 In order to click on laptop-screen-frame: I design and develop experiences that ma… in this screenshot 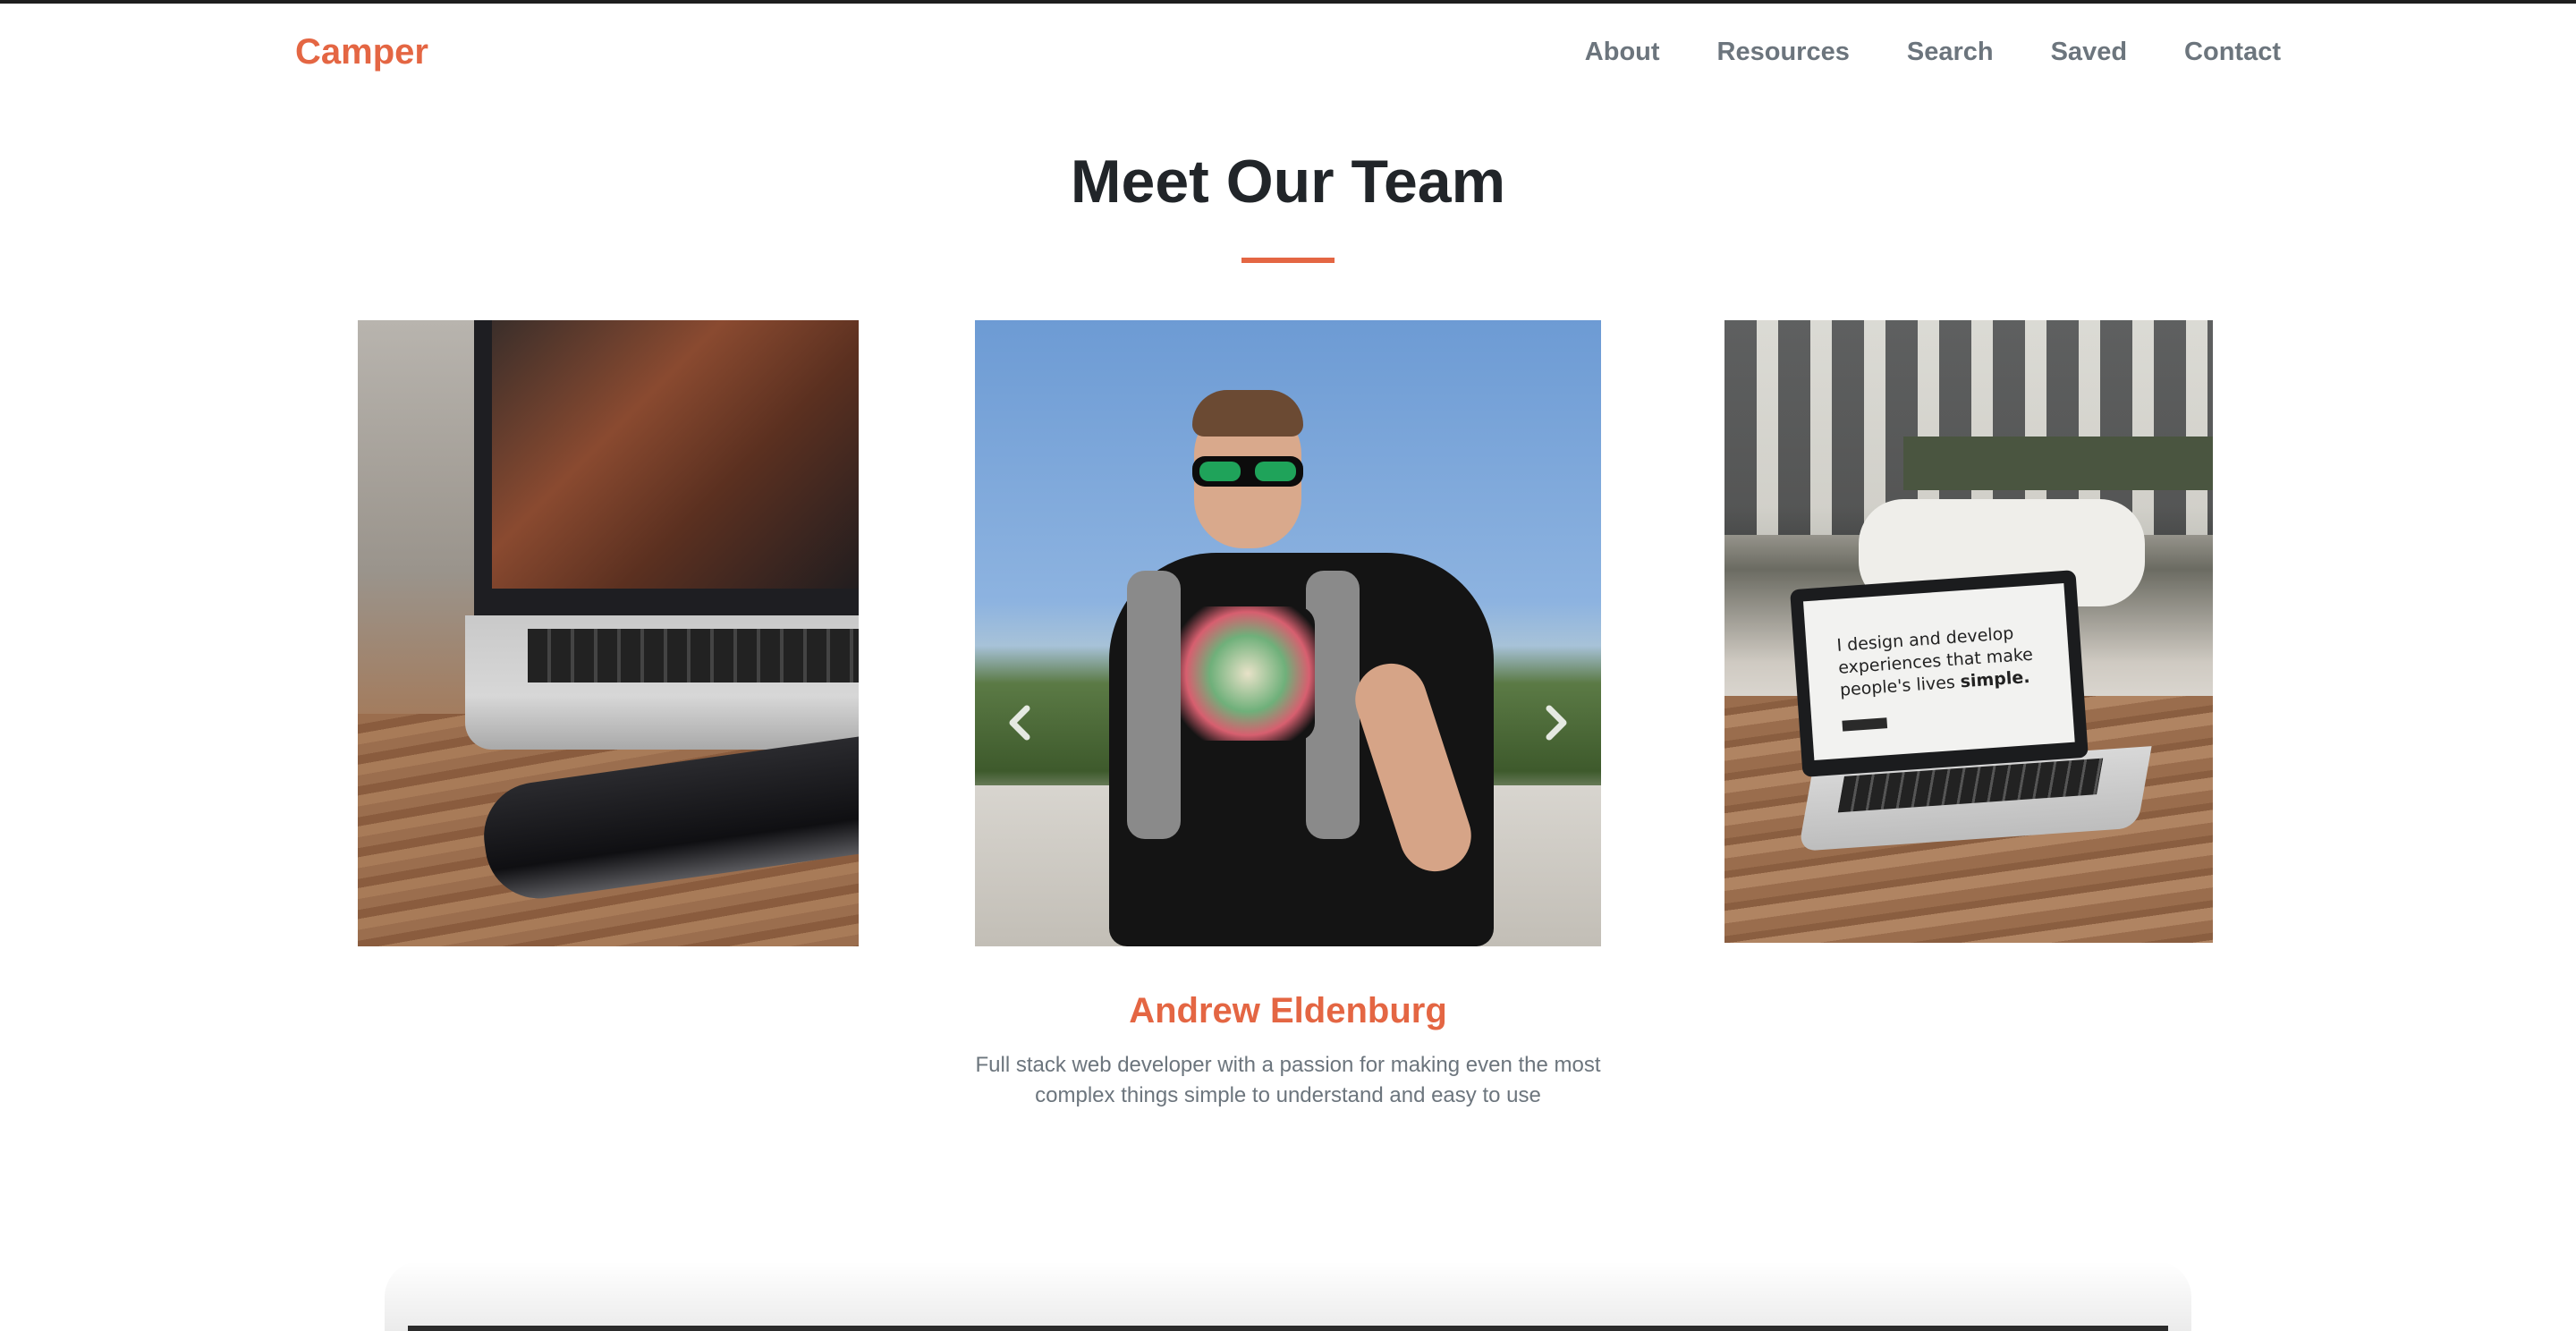, I will do `click(1939, 674)`.